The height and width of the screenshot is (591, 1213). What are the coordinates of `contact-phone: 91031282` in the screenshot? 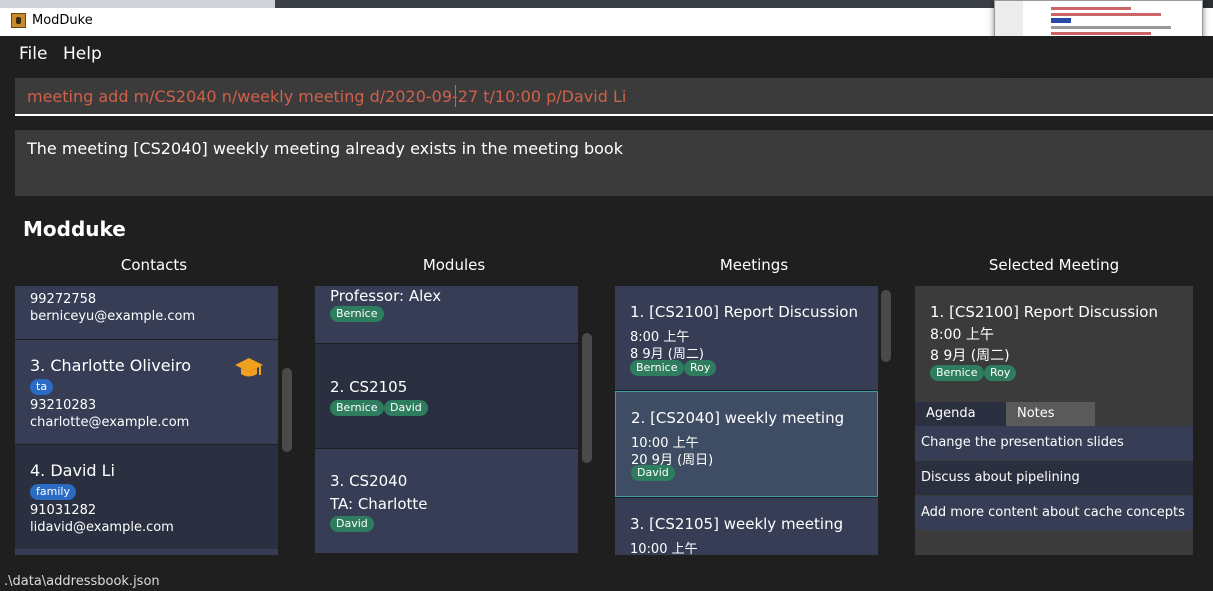 It's located at (63, 510).